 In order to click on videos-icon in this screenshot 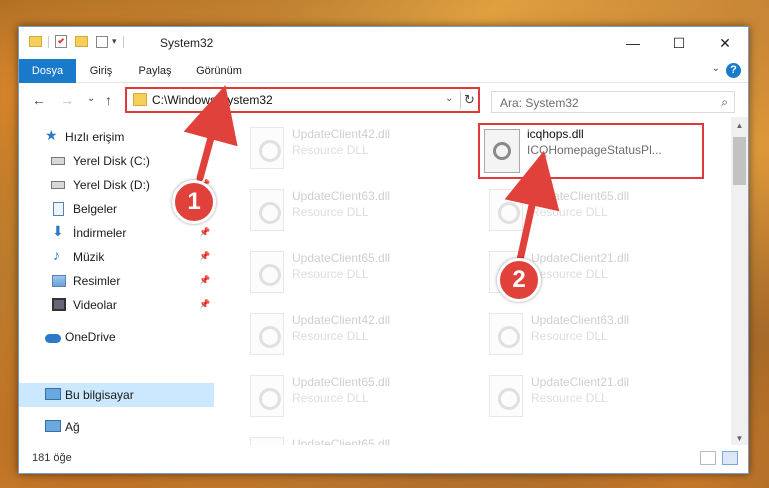, I will do `click(59, 304)`.